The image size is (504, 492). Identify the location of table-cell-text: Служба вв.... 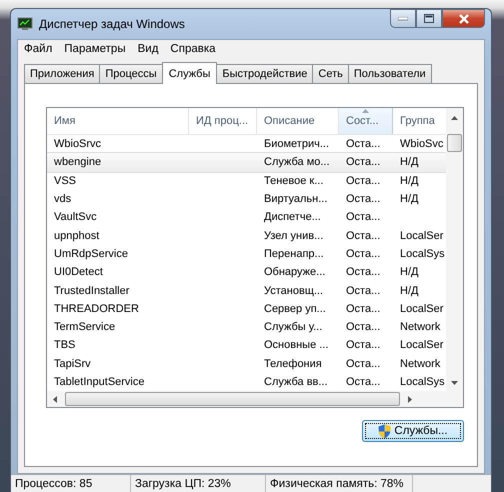
(296, 382).